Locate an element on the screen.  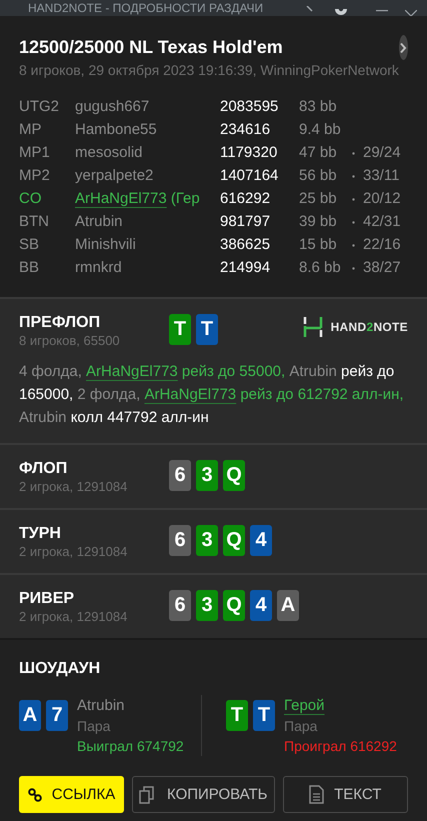
action-text: 4 фолда, ArHaNgEl773 рейз до 55000, Atrubin рейз до 165000, 2 фолда, ArHaNgEl773 рейз до 612792 алл-ин, Atrubin колл 447792 алл-ин is located at coordinates (212, 395).